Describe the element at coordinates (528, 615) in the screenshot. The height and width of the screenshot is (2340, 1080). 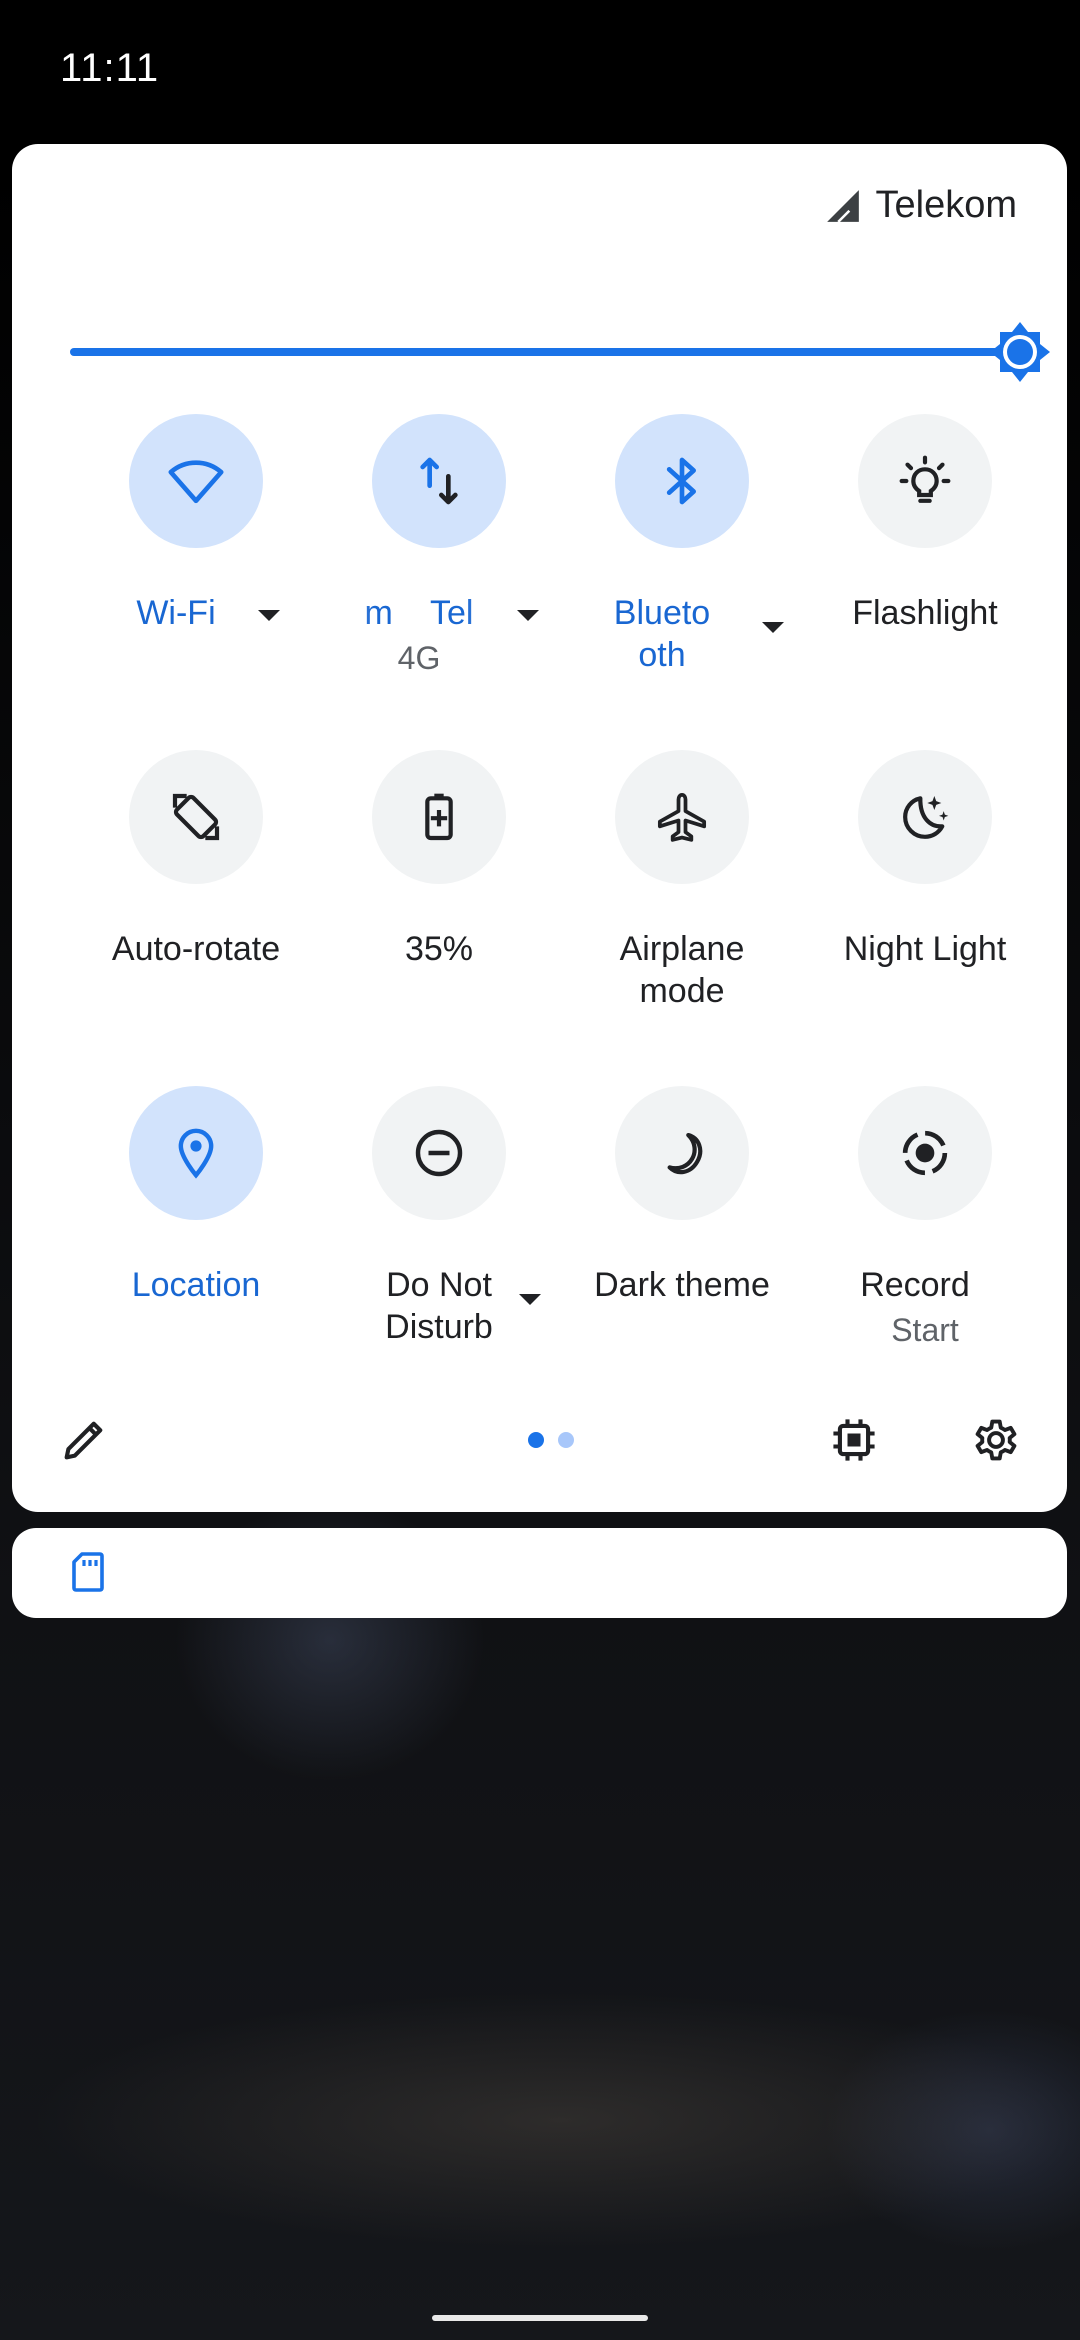
I see `tile-mobile-data-expand` at that location.